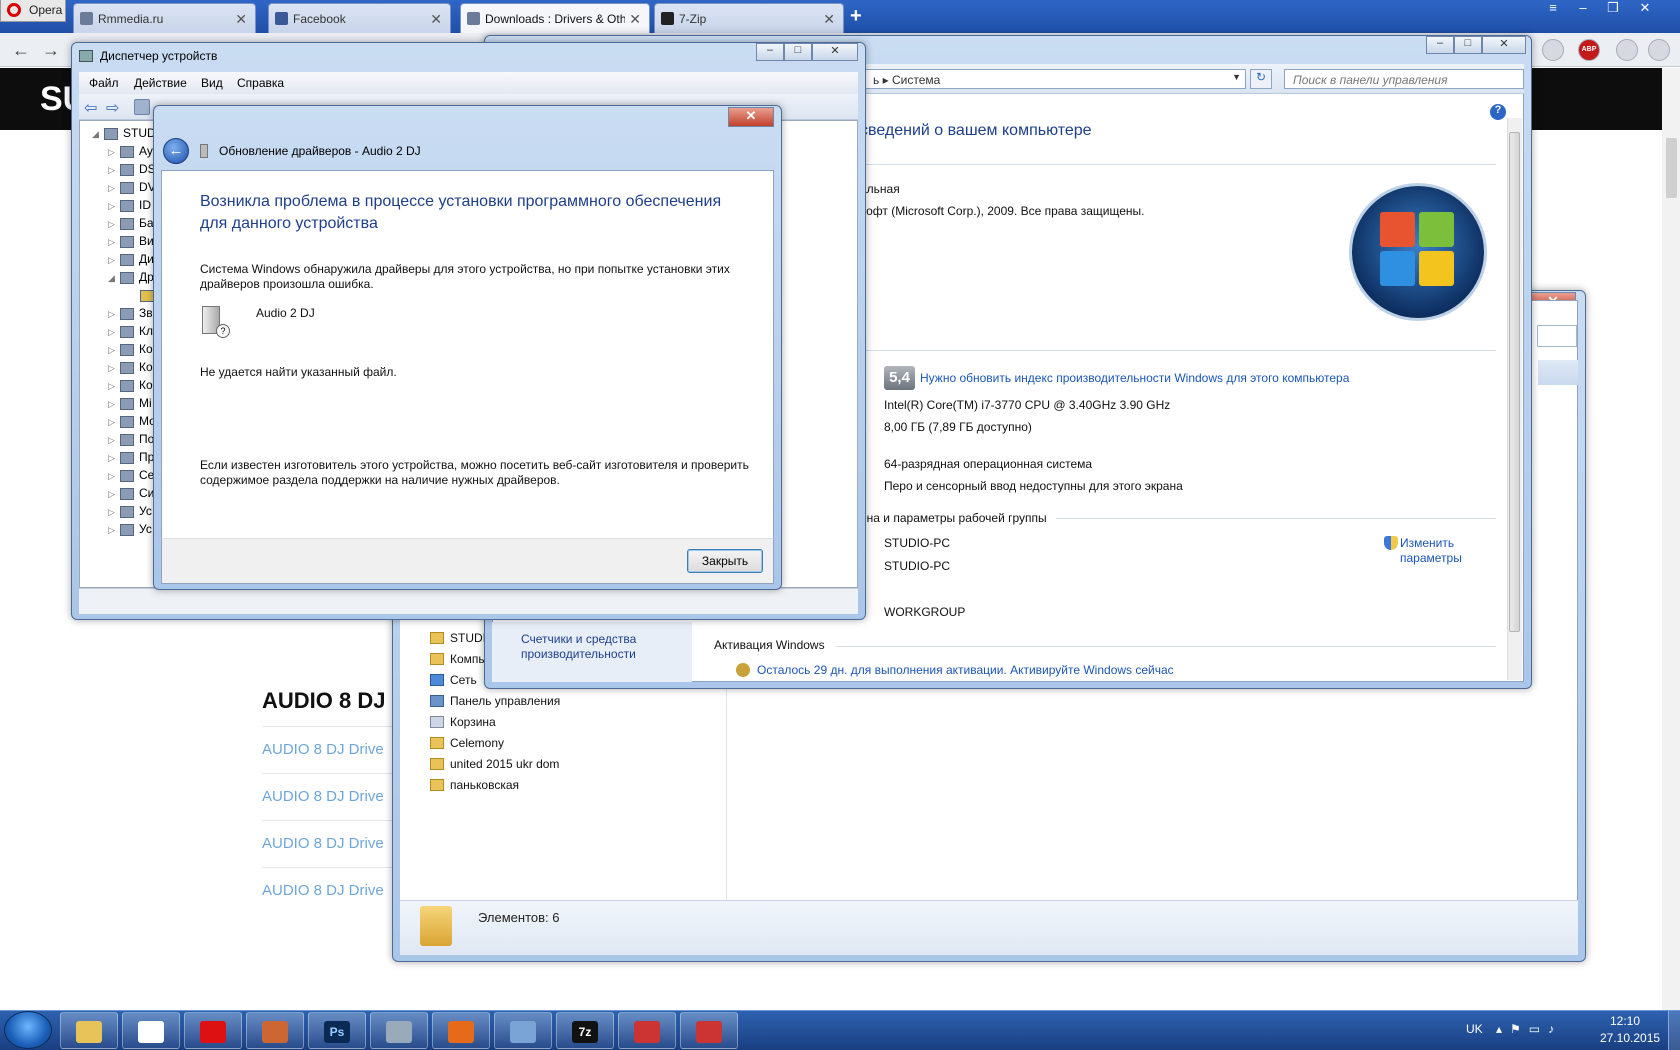 The image size is (1680, 1050). I want to click on nav-item-pankovskaya: паньковская, so click(484, 785).